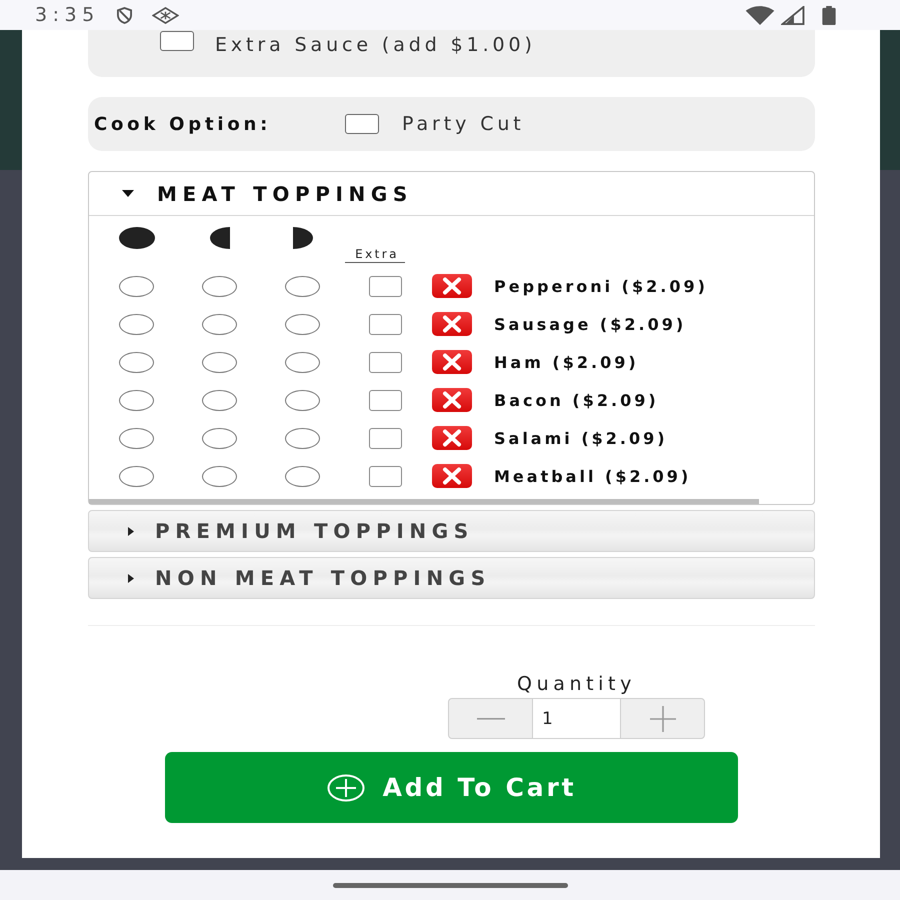  Describe the element at coordinates (566, 362) in the screenshot. I see `topping-name: Ham ($2.09)` at that location.